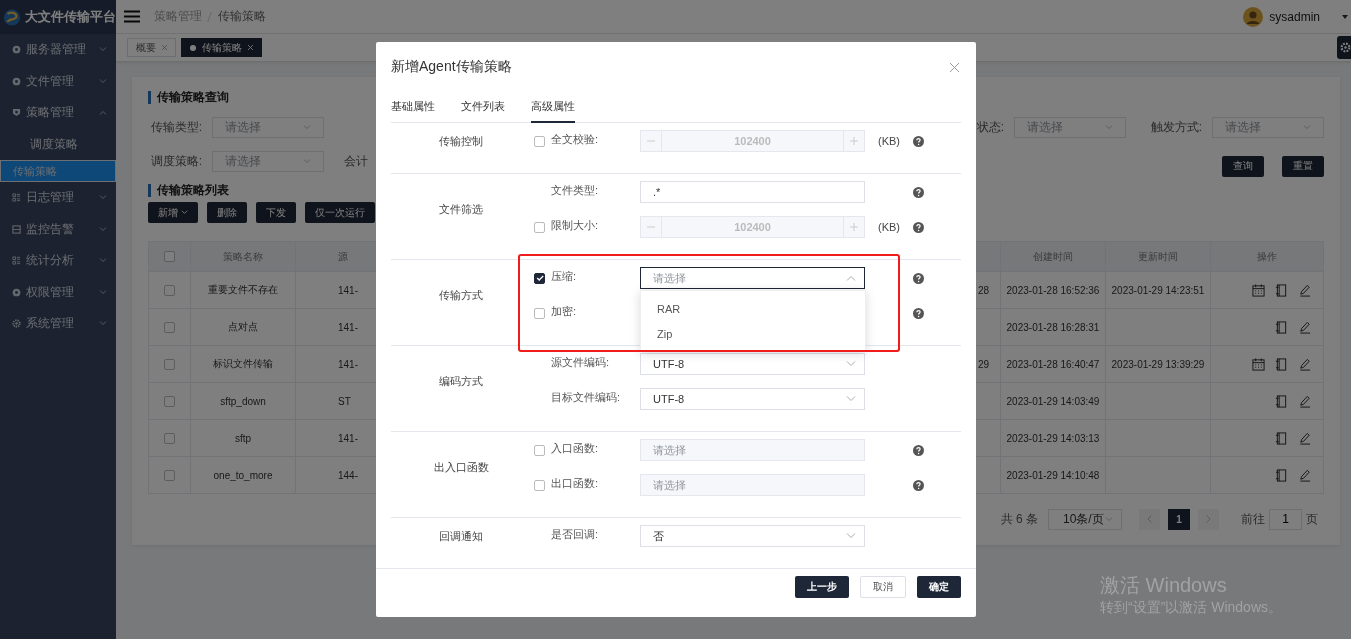 The height and width of the screenshot is (639, 1351). What do you see at coordinates (461, 209) in the screenshot?
I see `section-label: 文件筛选` at bounding box center [461, 209].